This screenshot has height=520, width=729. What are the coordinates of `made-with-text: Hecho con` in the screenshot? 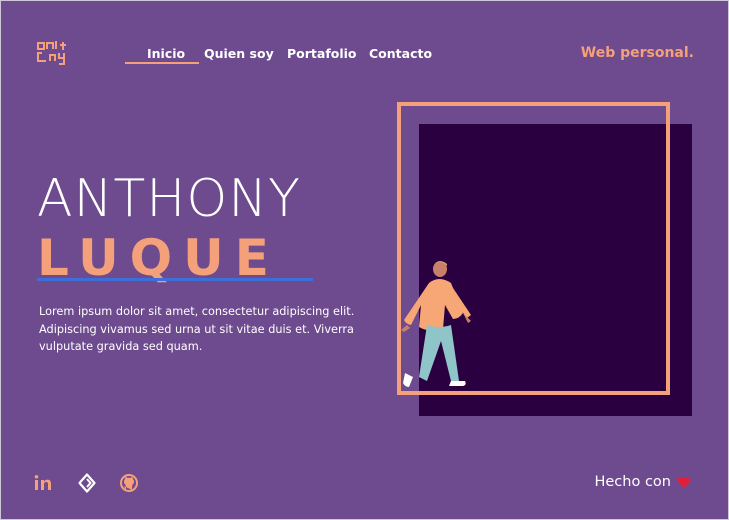 It's located at (632, 482).